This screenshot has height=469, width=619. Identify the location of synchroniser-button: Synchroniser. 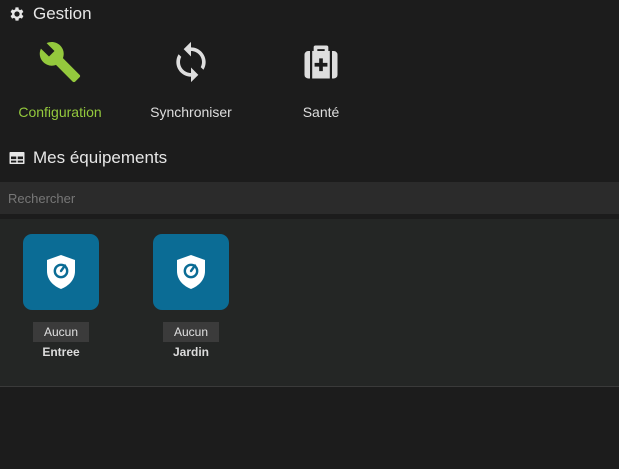
(191, 83).